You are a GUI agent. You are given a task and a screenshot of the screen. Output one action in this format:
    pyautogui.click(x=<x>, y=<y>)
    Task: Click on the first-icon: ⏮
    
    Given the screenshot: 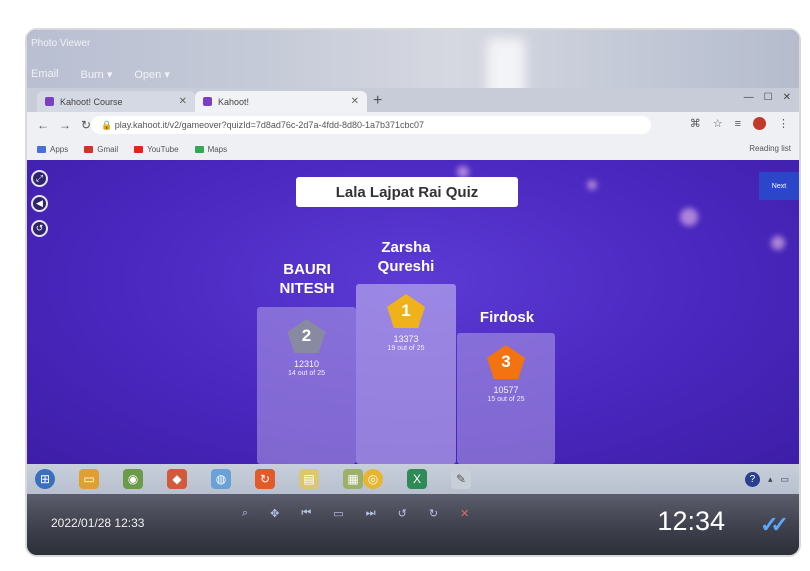 What is the action you would take?
    pyautogui.click(x=306, y=512)
    